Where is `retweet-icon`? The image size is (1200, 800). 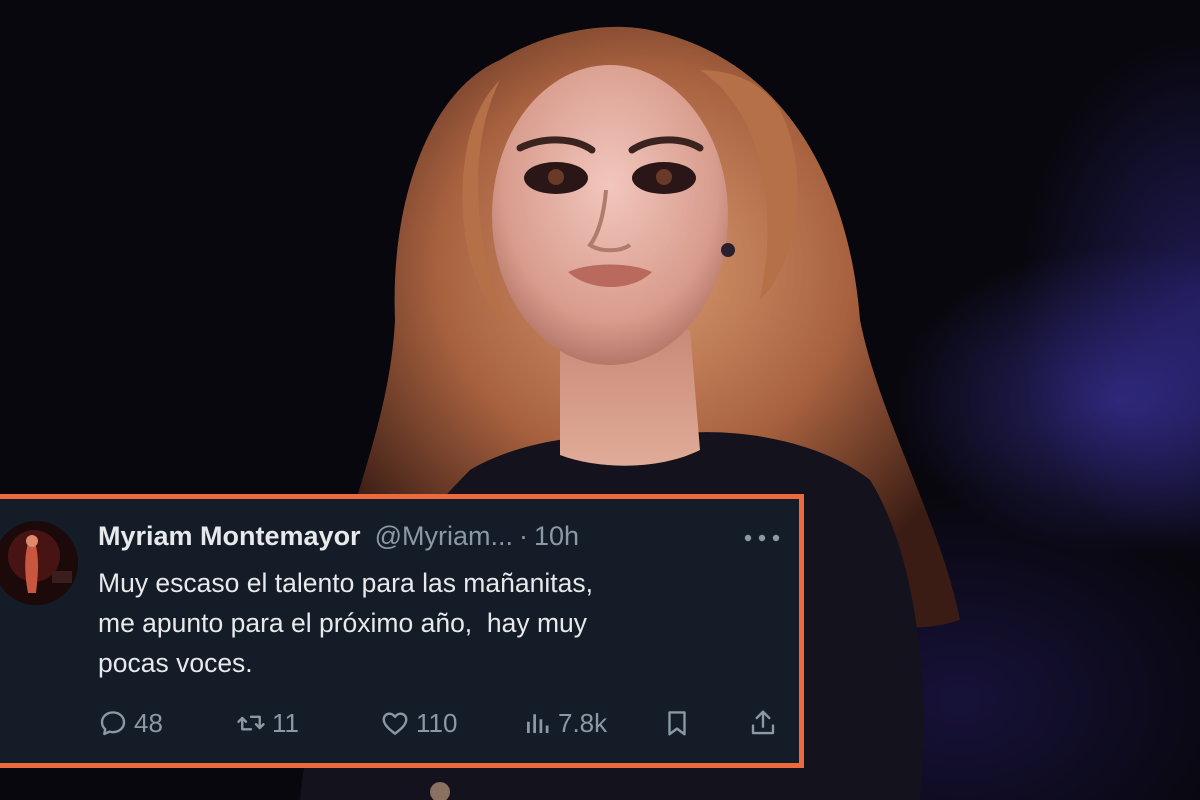
retweet-icon is located at coordinates (251, 723).